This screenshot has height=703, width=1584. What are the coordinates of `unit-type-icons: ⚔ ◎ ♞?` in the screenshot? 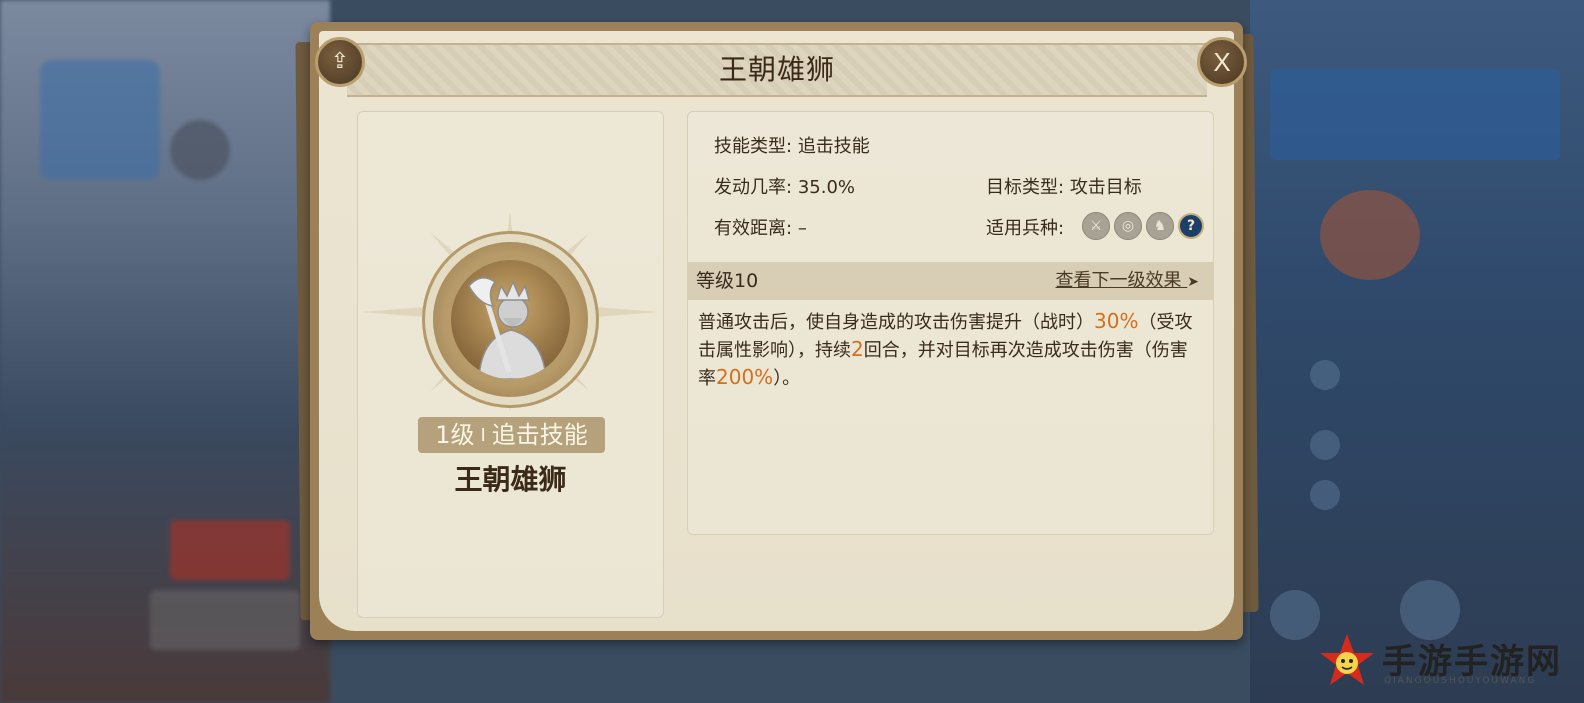 It's located at (1145, 226).